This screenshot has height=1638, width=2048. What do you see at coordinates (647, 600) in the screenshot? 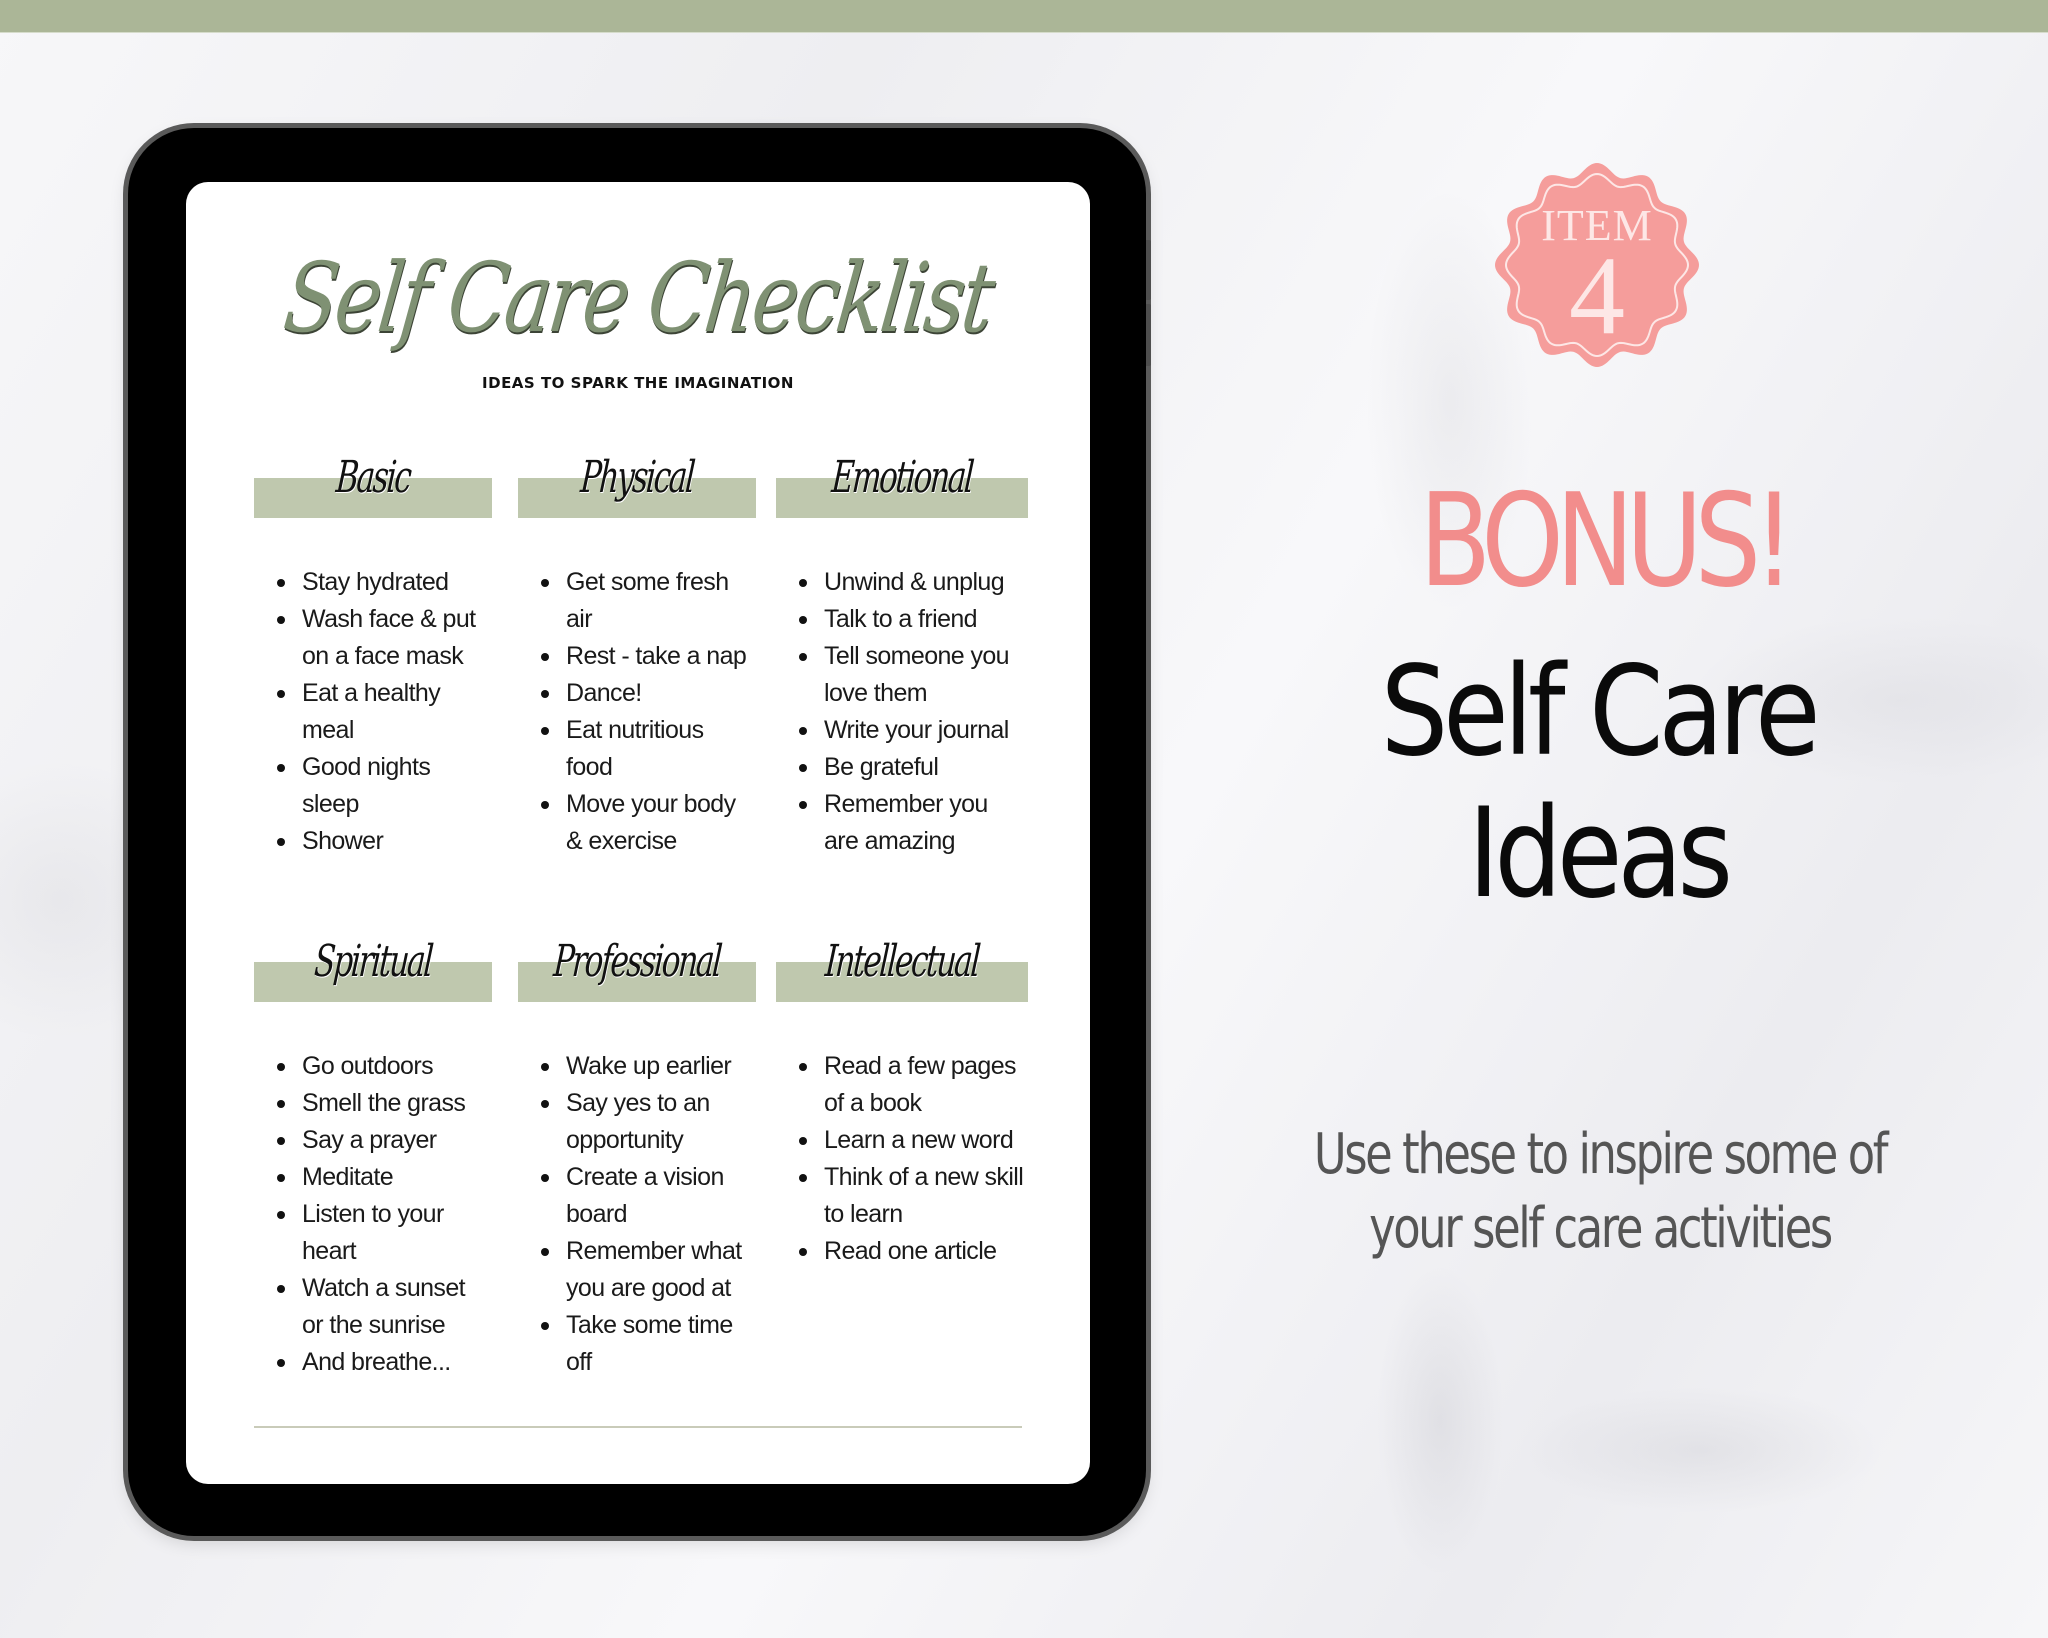
I see `checklist-item-text: Get some fresh air` at bounding box center [647, 600].